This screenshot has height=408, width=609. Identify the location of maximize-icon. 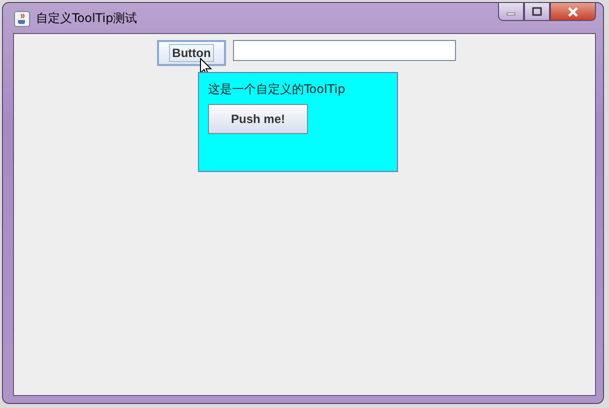
(537, 11).